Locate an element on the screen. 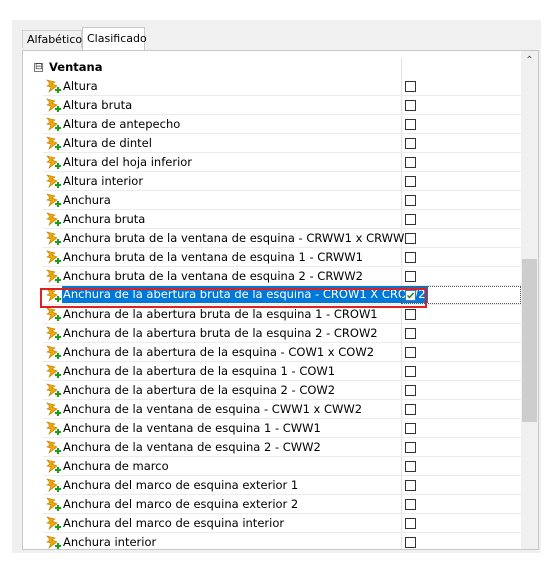 The height and width of the screenshot is (574, 552). property-row: Anchura bruta is located at coordinates (282, 219).